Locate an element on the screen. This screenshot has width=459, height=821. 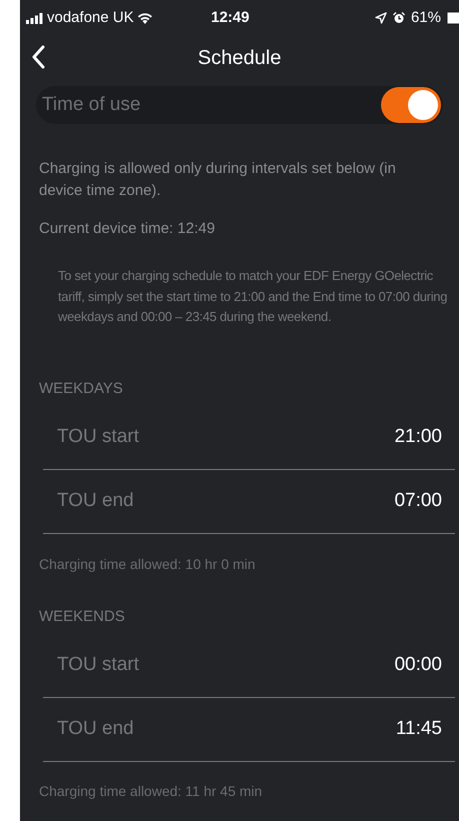
info-text: To set your charging schedule to match your EDF Energy GOelectric tariff, simply set the start time to 21:00 and the End time to 07:00 during weekdays and 00:00 – 23:45 during the weekend. is located at coordinates (252, 296).